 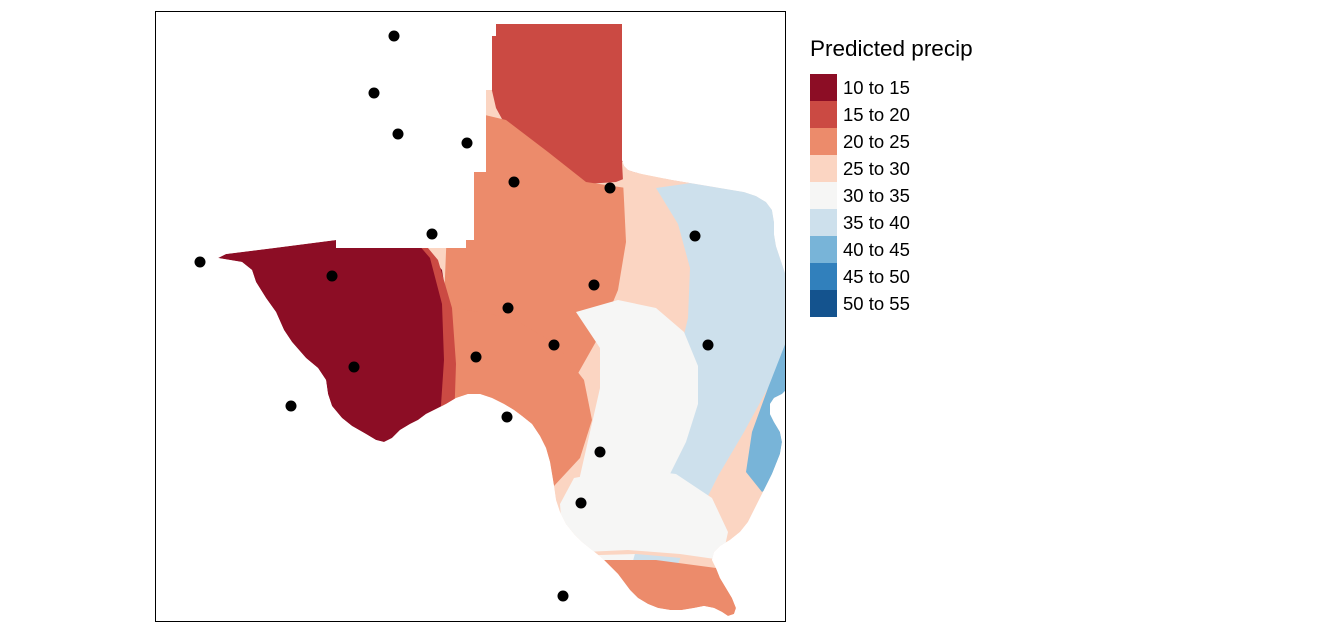 I want to click on legend-title: Predicted precip, so click(x=891, y=48).